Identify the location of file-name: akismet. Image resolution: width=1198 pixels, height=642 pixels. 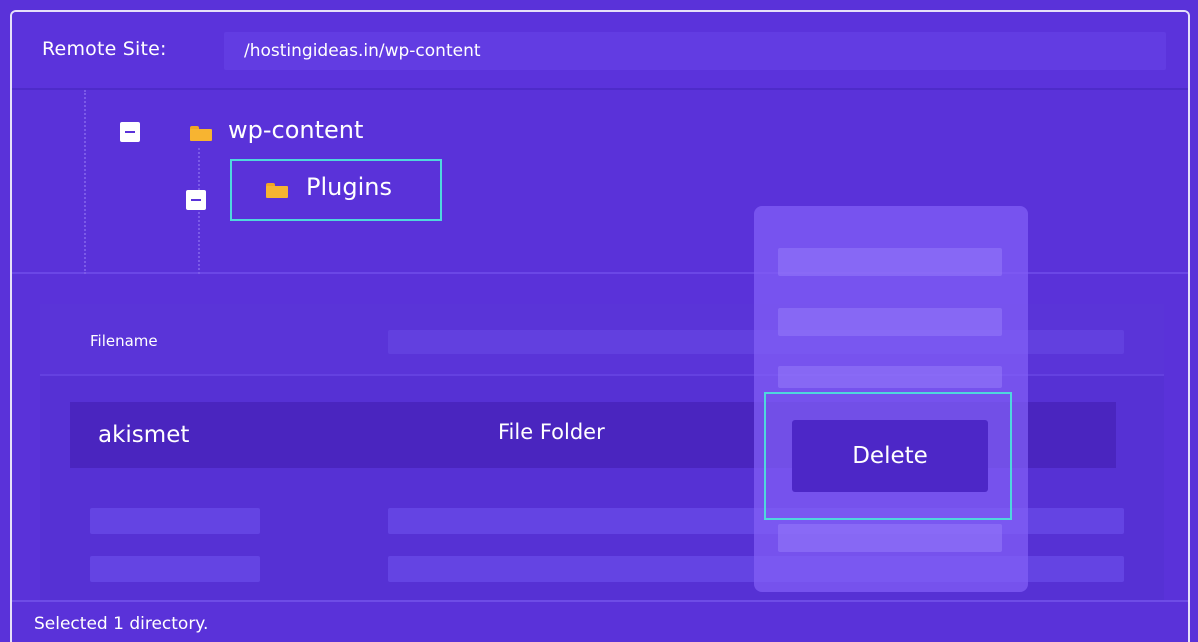
(144, 435).